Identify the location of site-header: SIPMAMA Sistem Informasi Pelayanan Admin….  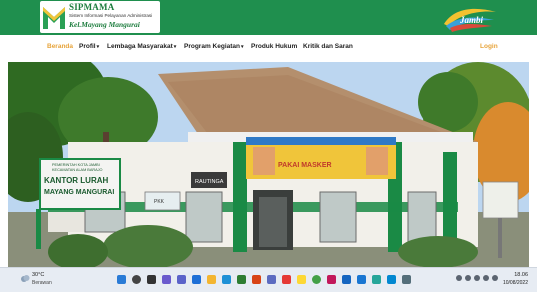
(268, 17).